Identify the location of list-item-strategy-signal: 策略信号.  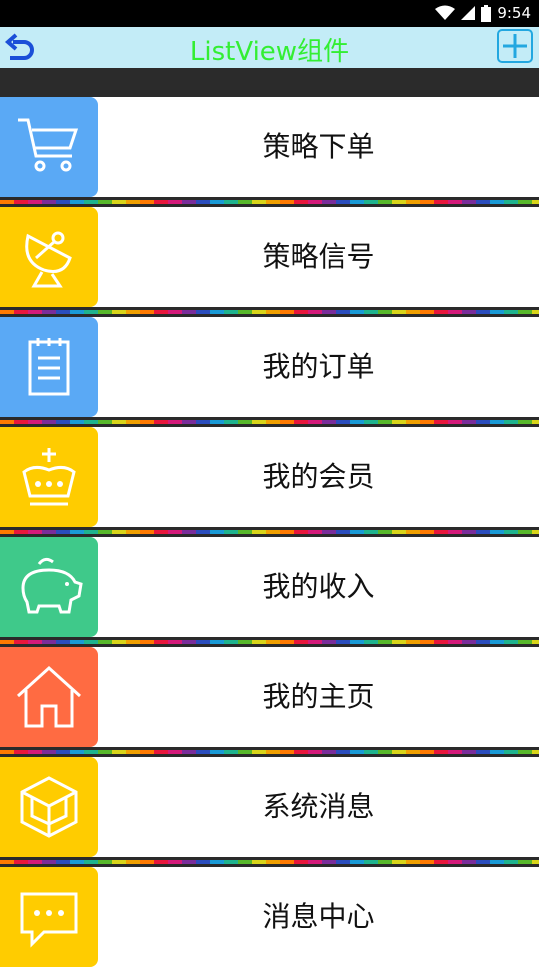
(269, 257).